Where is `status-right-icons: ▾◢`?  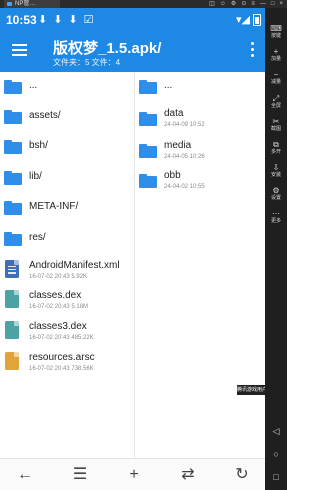 status-right-icons: ▾◢ is located at coordinates (248, 19).